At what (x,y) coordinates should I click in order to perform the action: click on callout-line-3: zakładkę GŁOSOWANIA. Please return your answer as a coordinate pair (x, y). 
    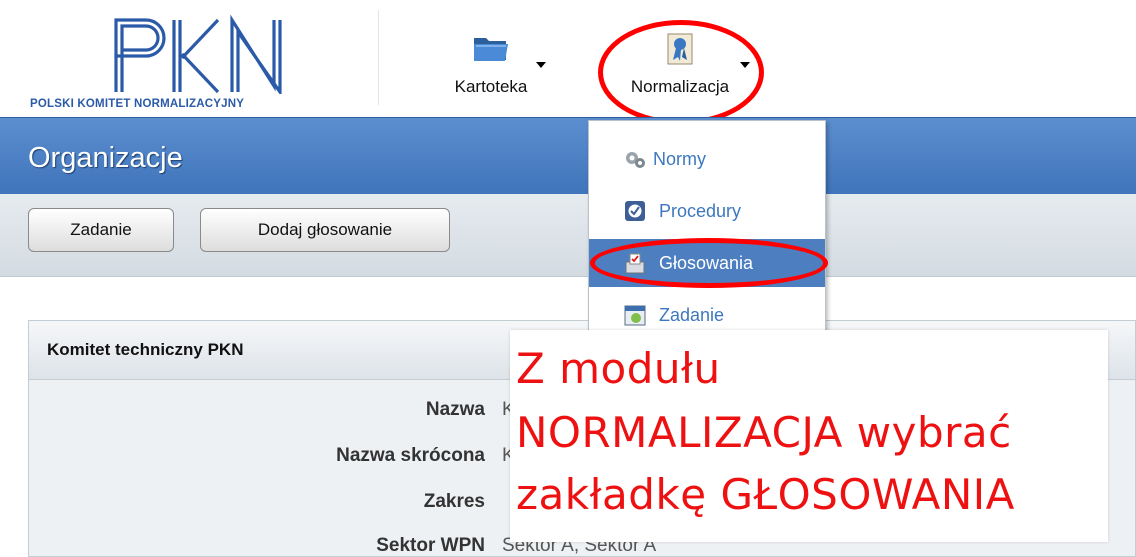
    Looking at the image, I should click on (765, 494).